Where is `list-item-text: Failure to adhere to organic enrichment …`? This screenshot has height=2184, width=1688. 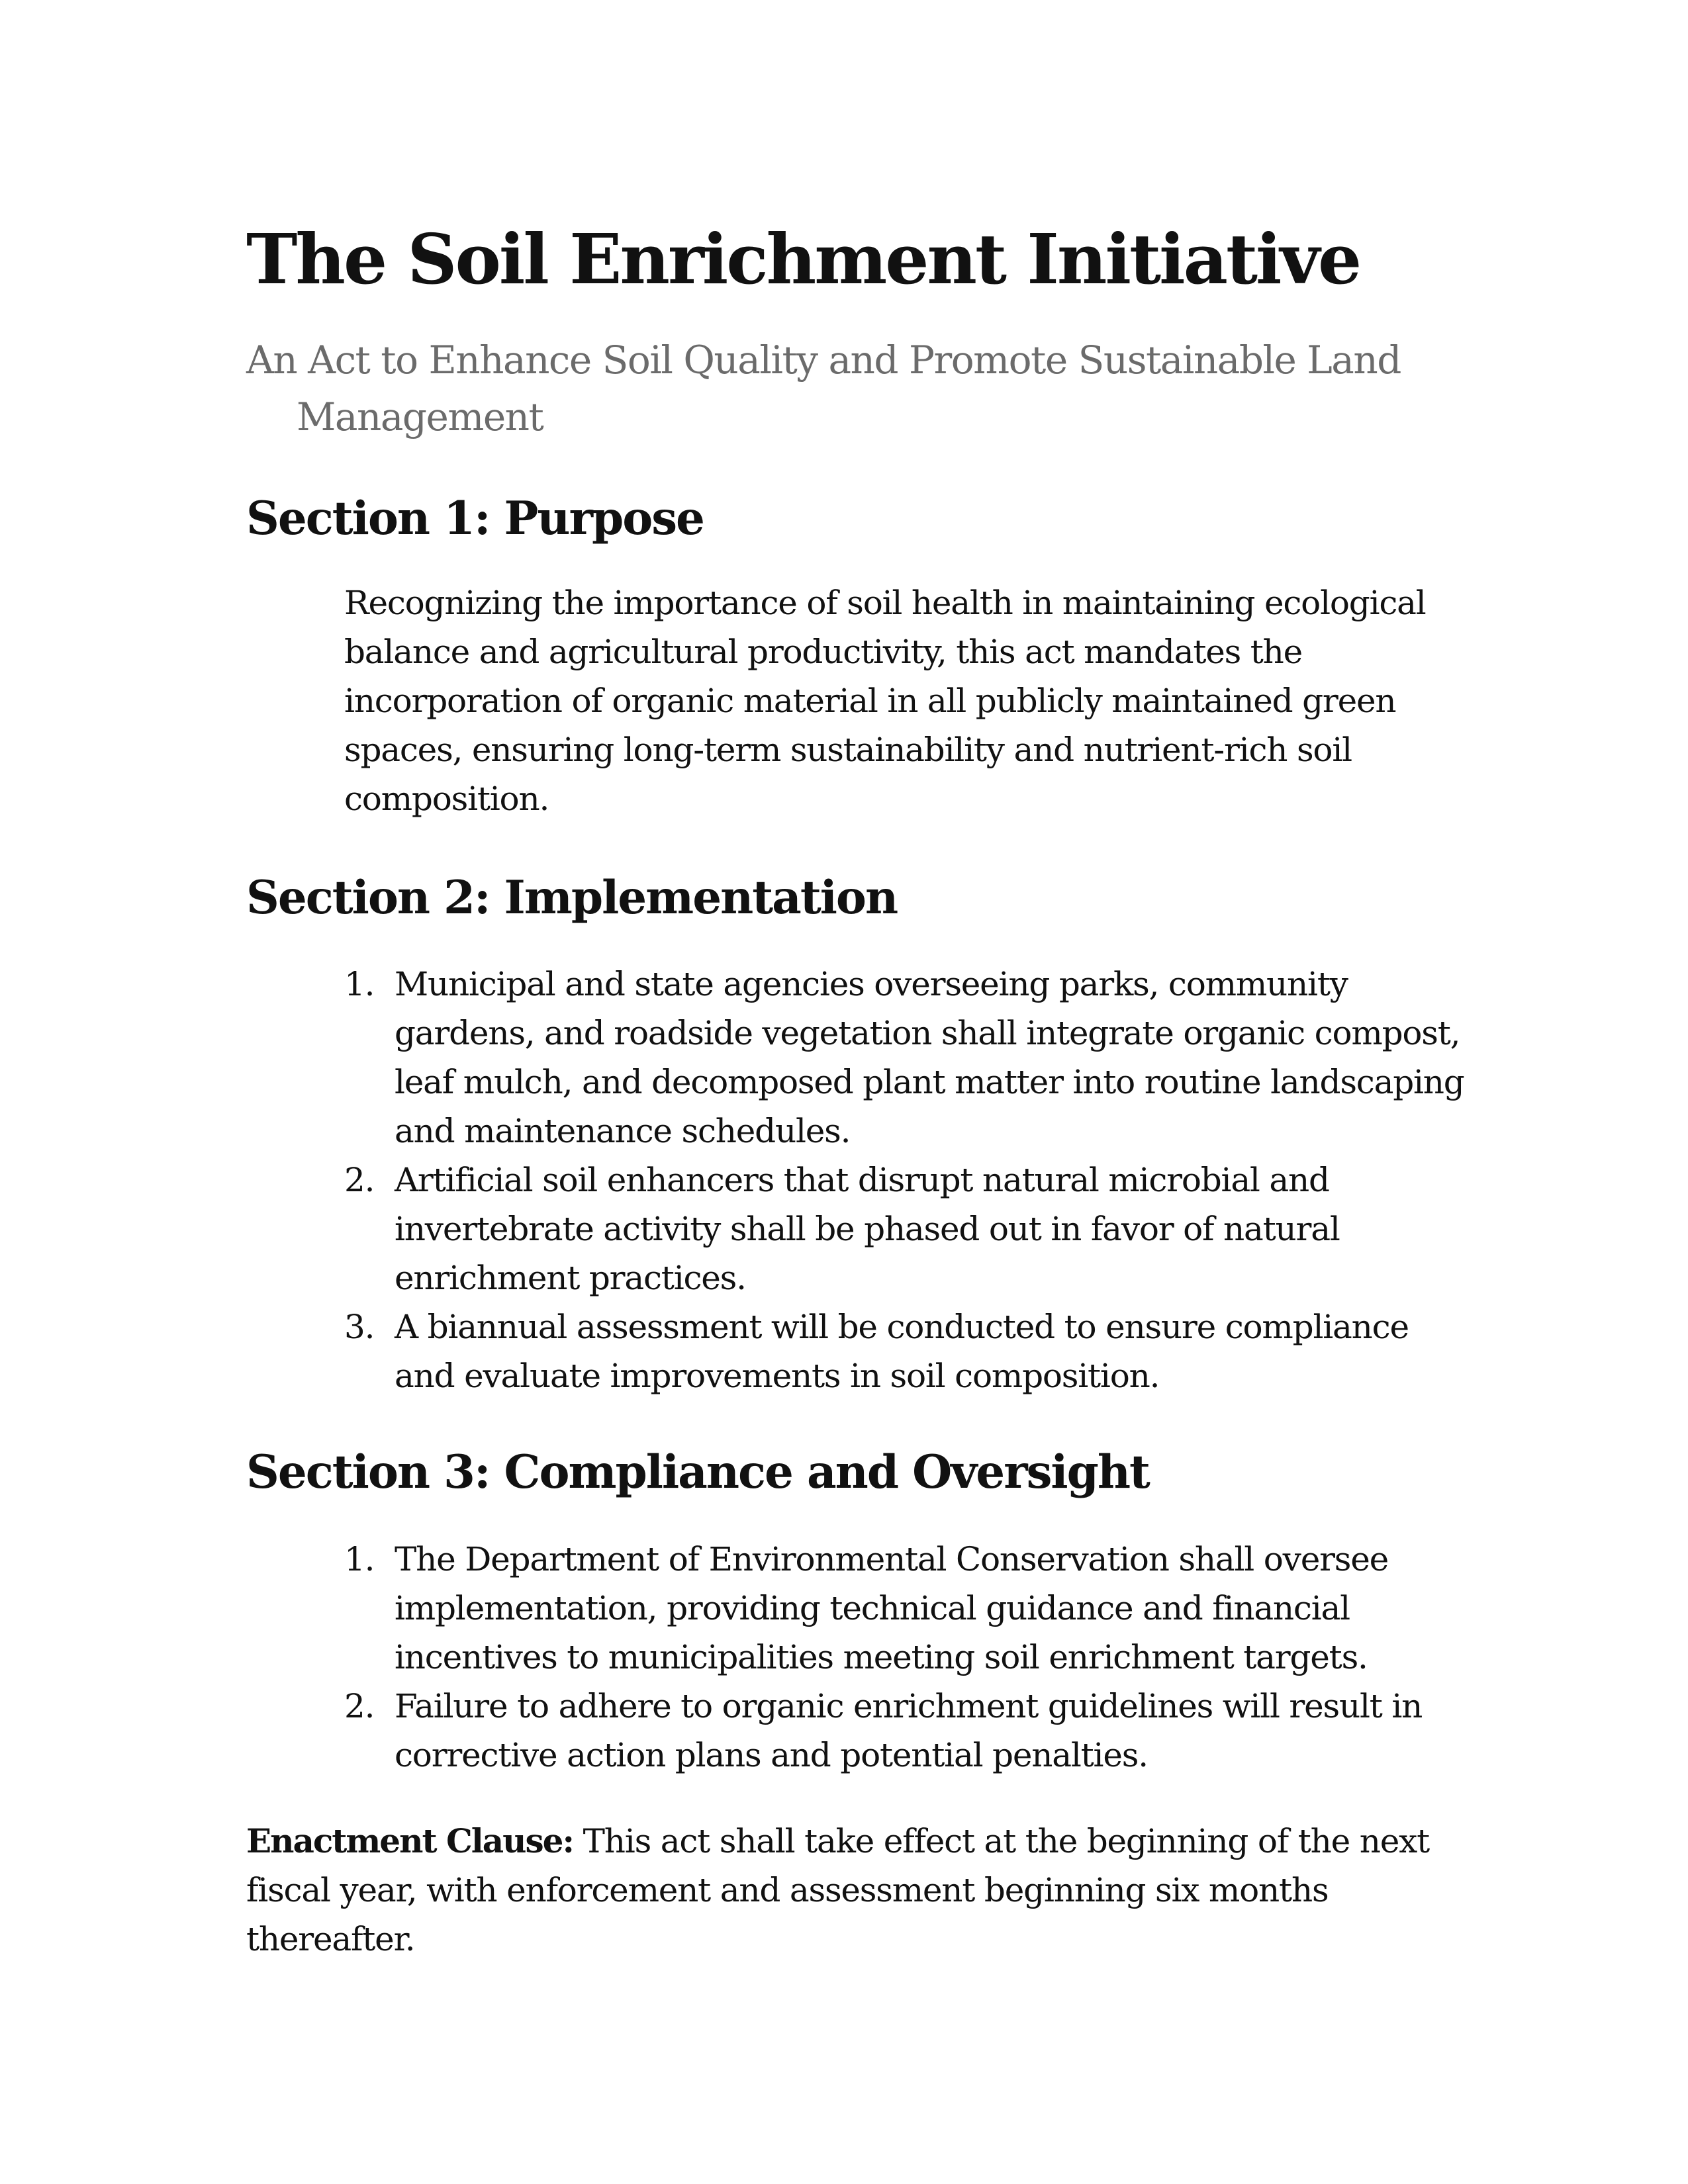
list-item-text: Failure to adhere to organic enrichment … is located at coordinates (909, 1731).